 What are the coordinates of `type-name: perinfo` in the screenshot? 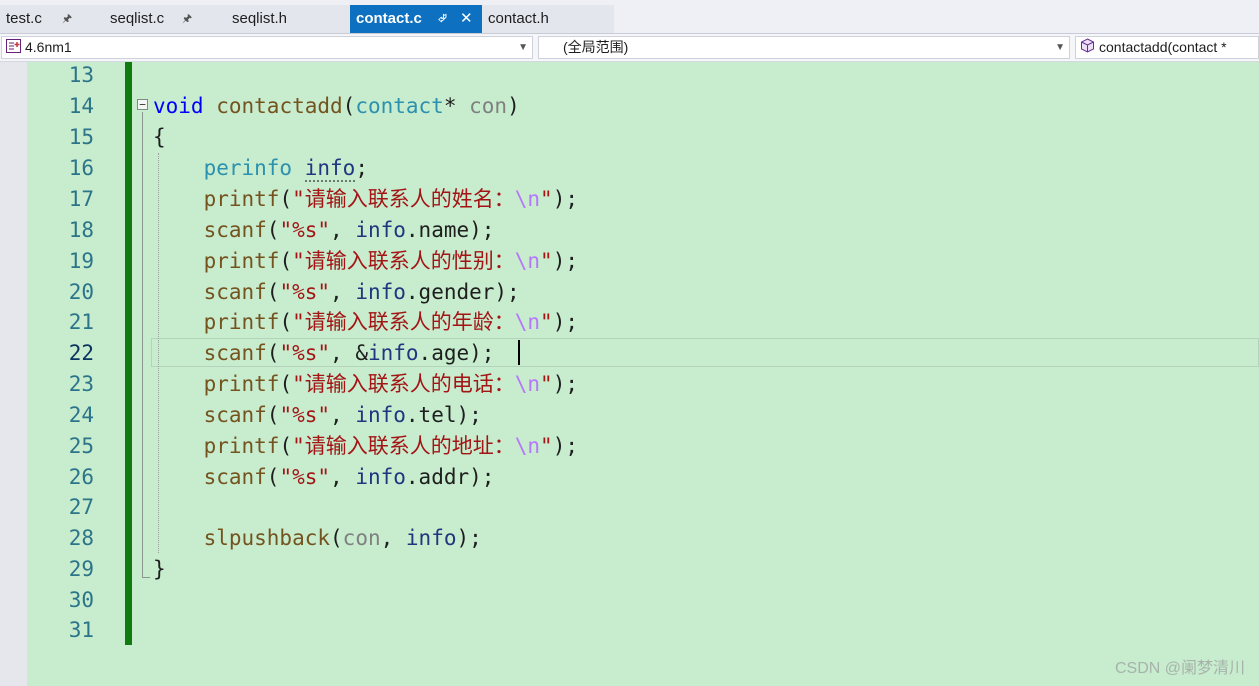 It's located at (248, 168).